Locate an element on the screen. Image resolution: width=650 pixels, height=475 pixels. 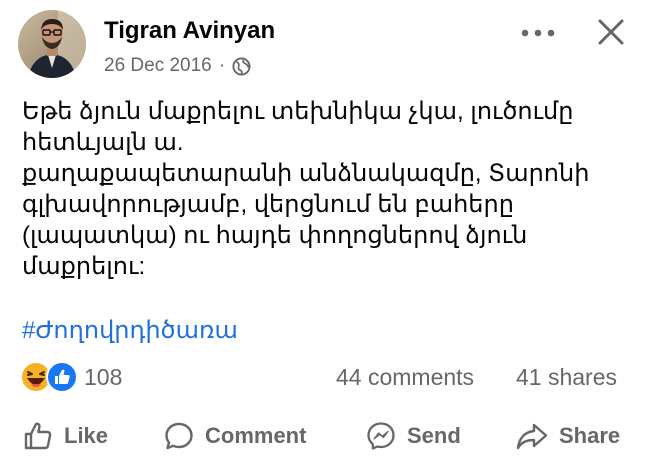
reactions-summary: 108 is located at coordinates (71, 377).